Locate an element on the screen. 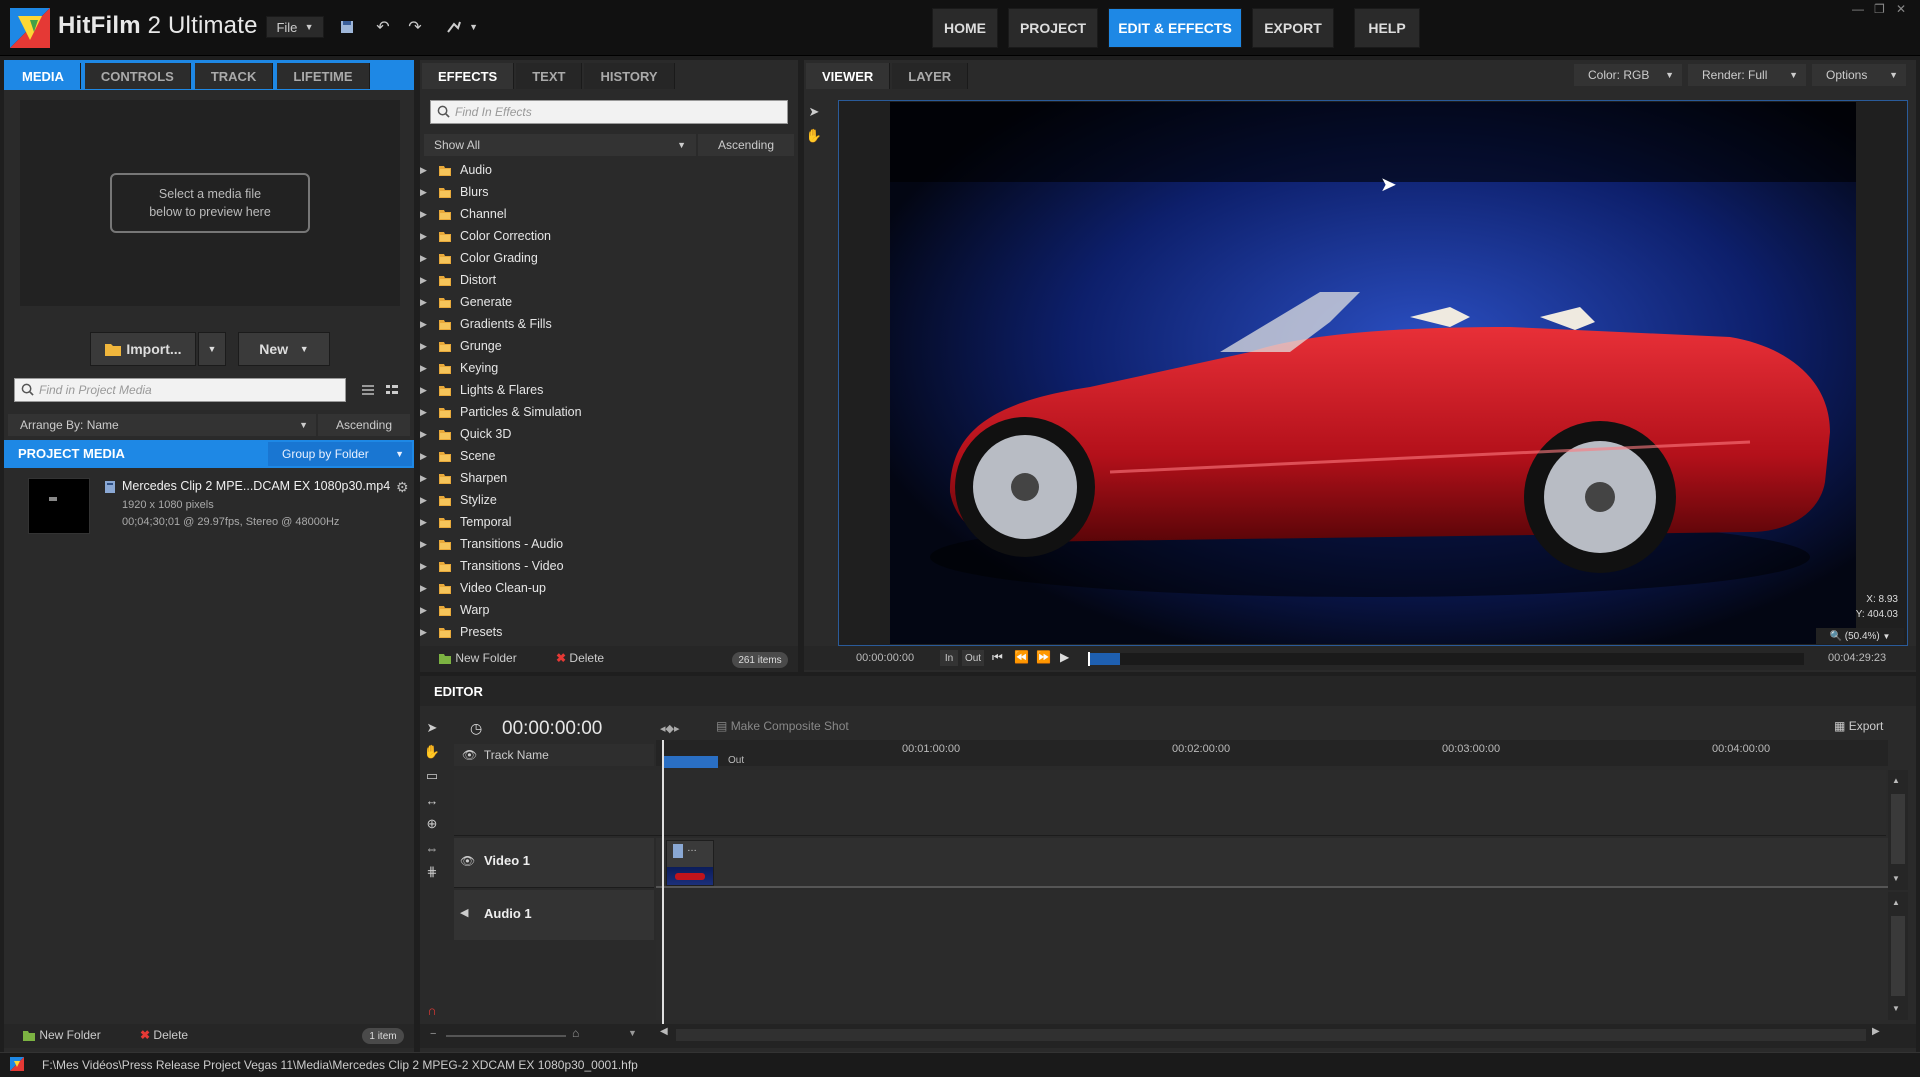 This screenshot has height=1077, width=1920. effect-category-item: ▶ Lights & Flares is located at coordinates (481, 390).